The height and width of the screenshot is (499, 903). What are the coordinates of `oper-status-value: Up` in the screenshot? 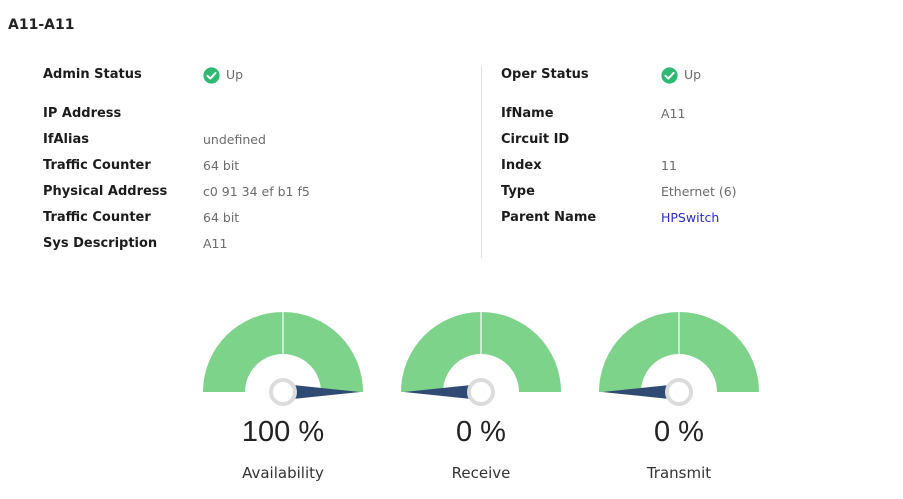 It's located at (681, 75).